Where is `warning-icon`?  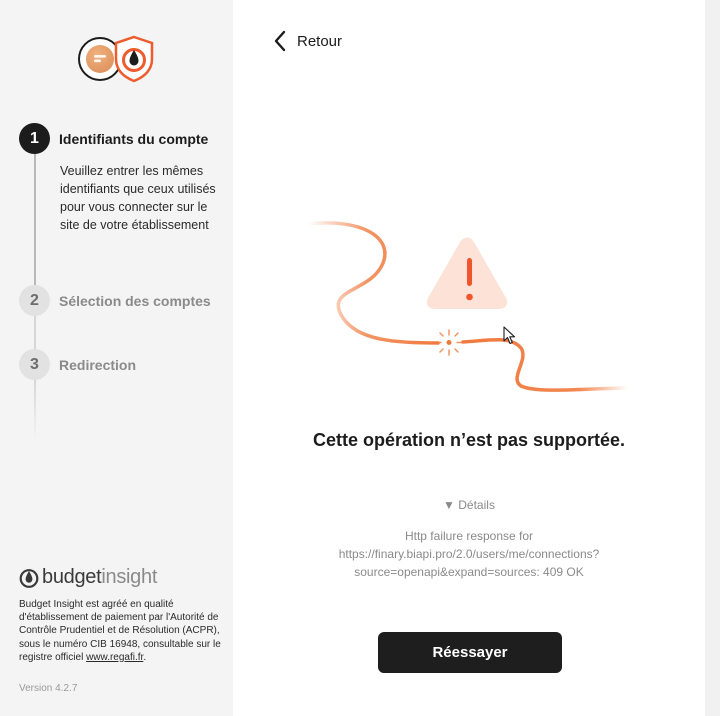
warning-icon is located at coordinates (467, 273).